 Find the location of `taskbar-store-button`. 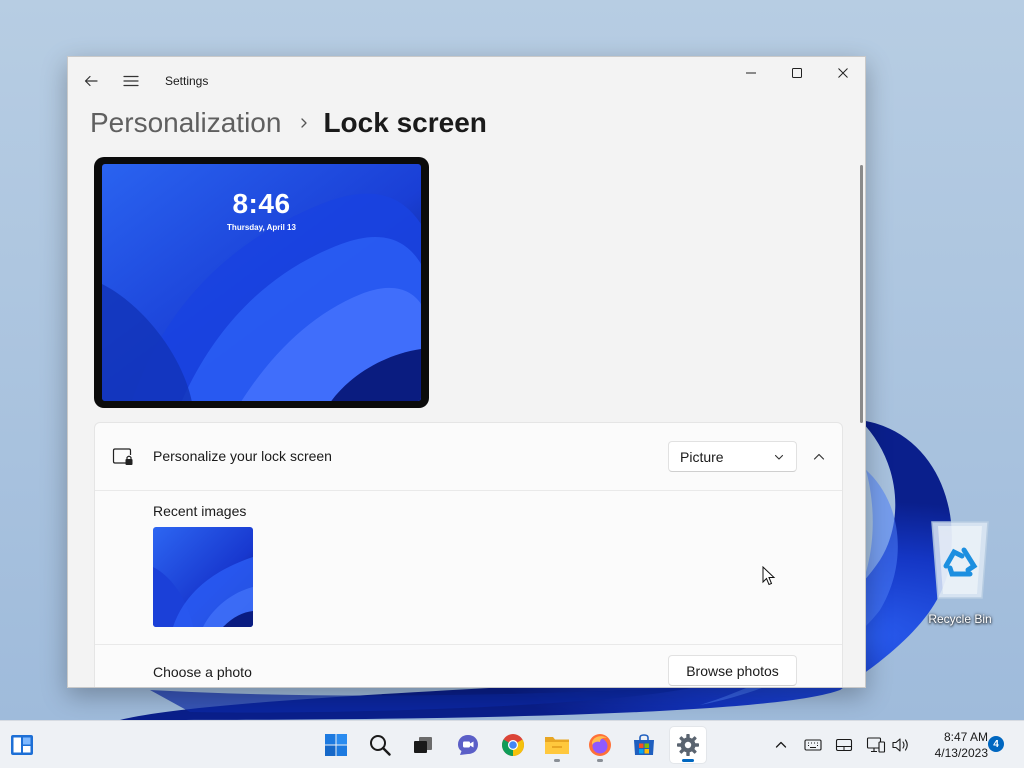

taskbar-store-button is located at coordinates (644, 745).